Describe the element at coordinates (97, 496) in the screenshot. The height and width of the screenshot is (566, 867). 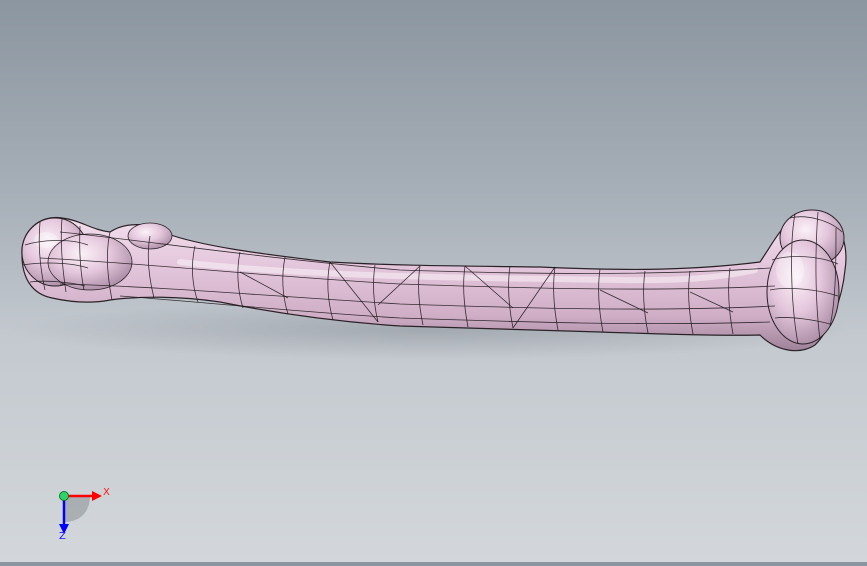
I see `x-axis-arrow` at that location.